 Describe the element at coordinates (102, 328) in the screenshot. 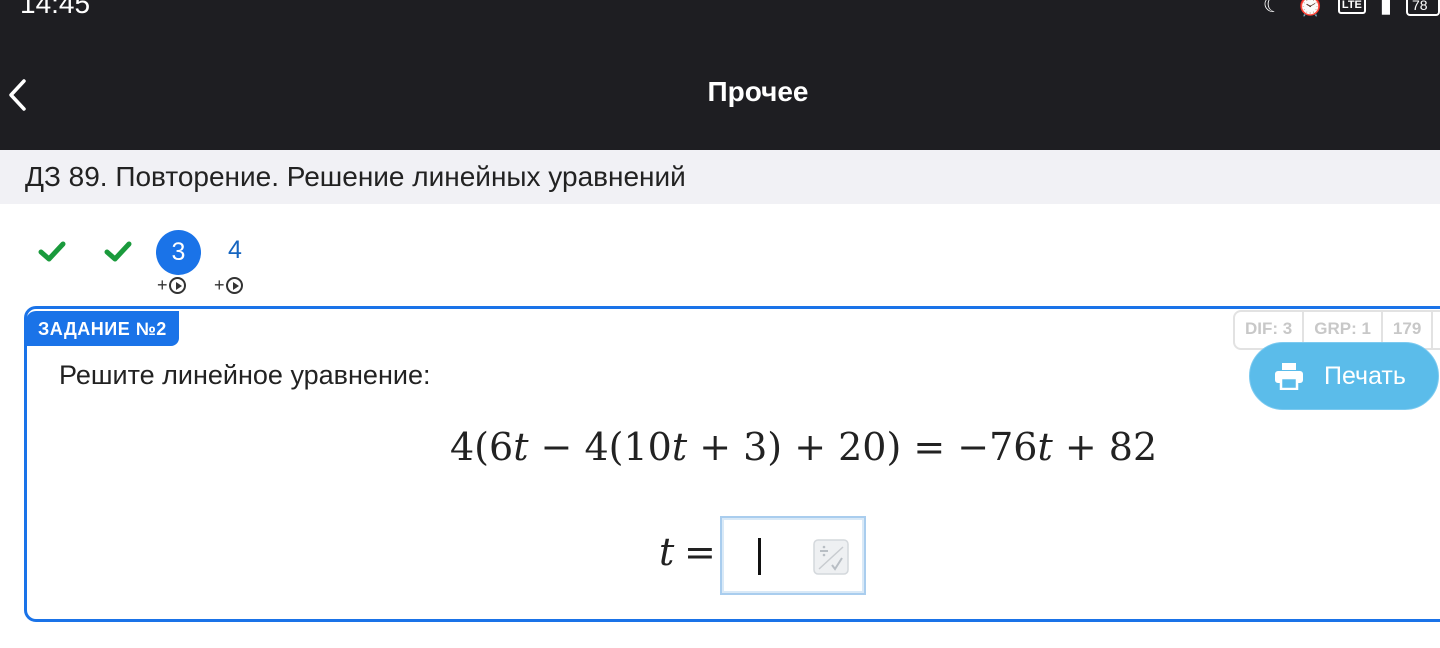

I see `task-number-badge: ЗАДАНИЕ №2` at that location.